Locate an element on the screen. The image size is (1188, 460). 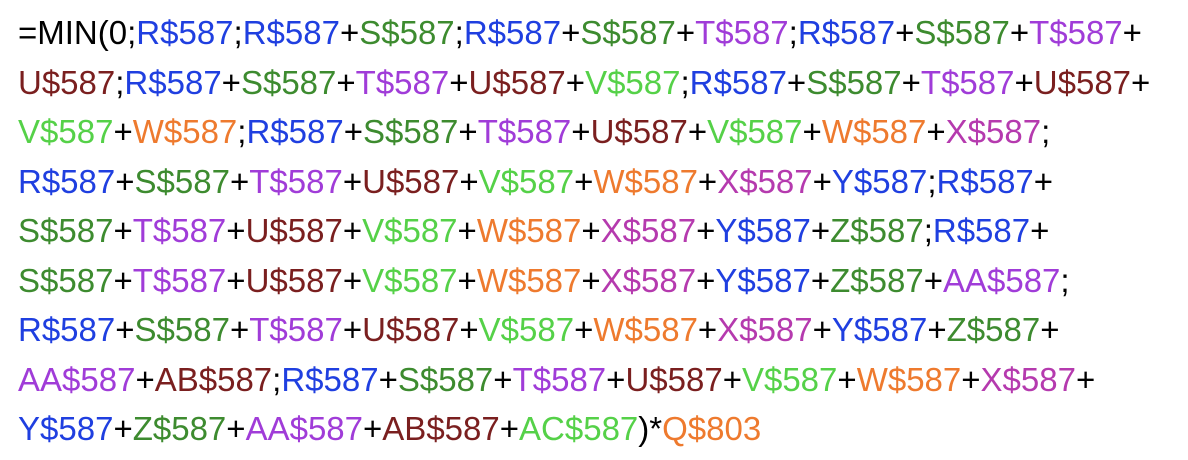
formula-operator: =MIN(0; is located at coordinates (77, 32).